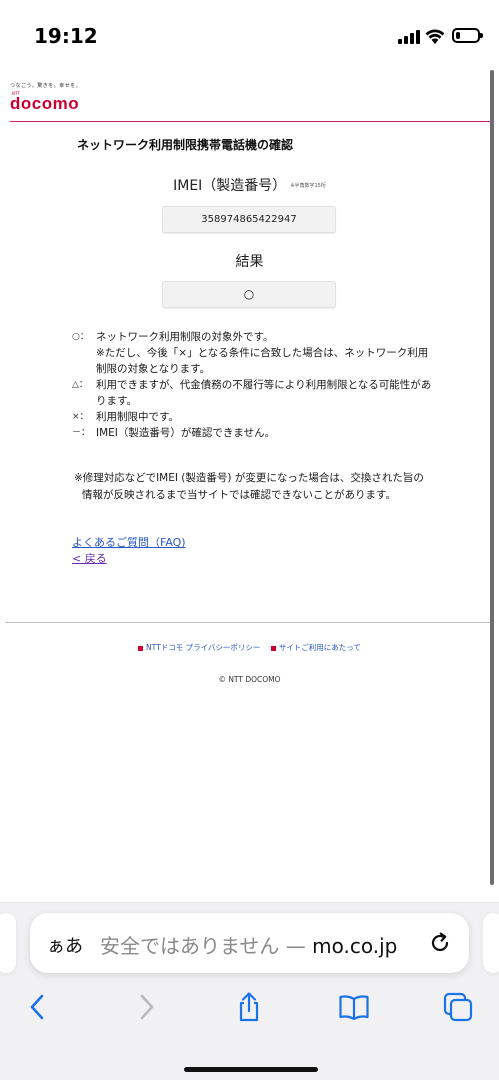 The height and width of the screenshot is (1080, 499). Describe the element at coordinates (80, 337) in the screenshot. I see `legend-mark: ○：` at that location.